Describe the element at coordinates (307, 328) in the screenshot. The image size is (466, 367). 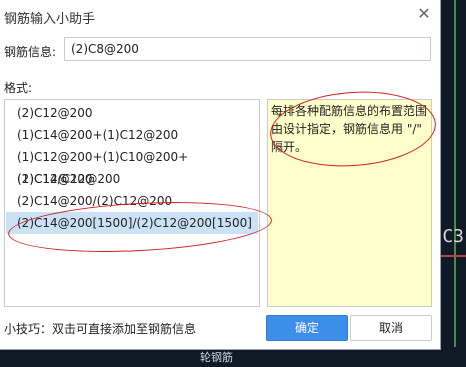
I see `ok-button: 确定` at that location.